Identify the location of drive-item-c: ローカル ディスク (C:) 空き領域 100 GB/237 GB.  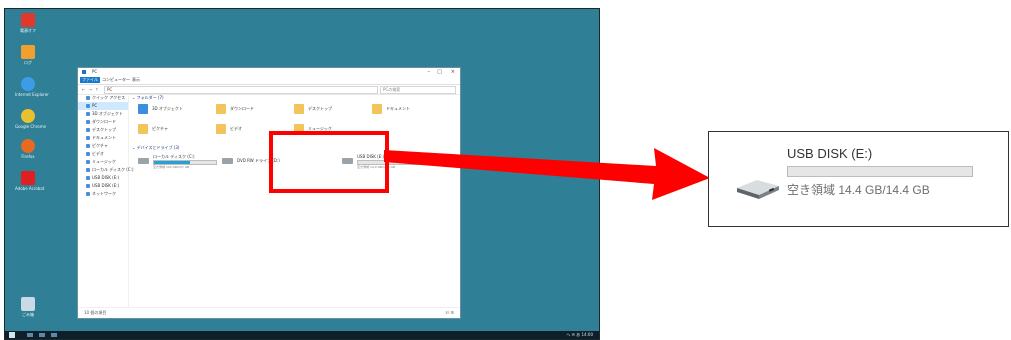
(179, 163).